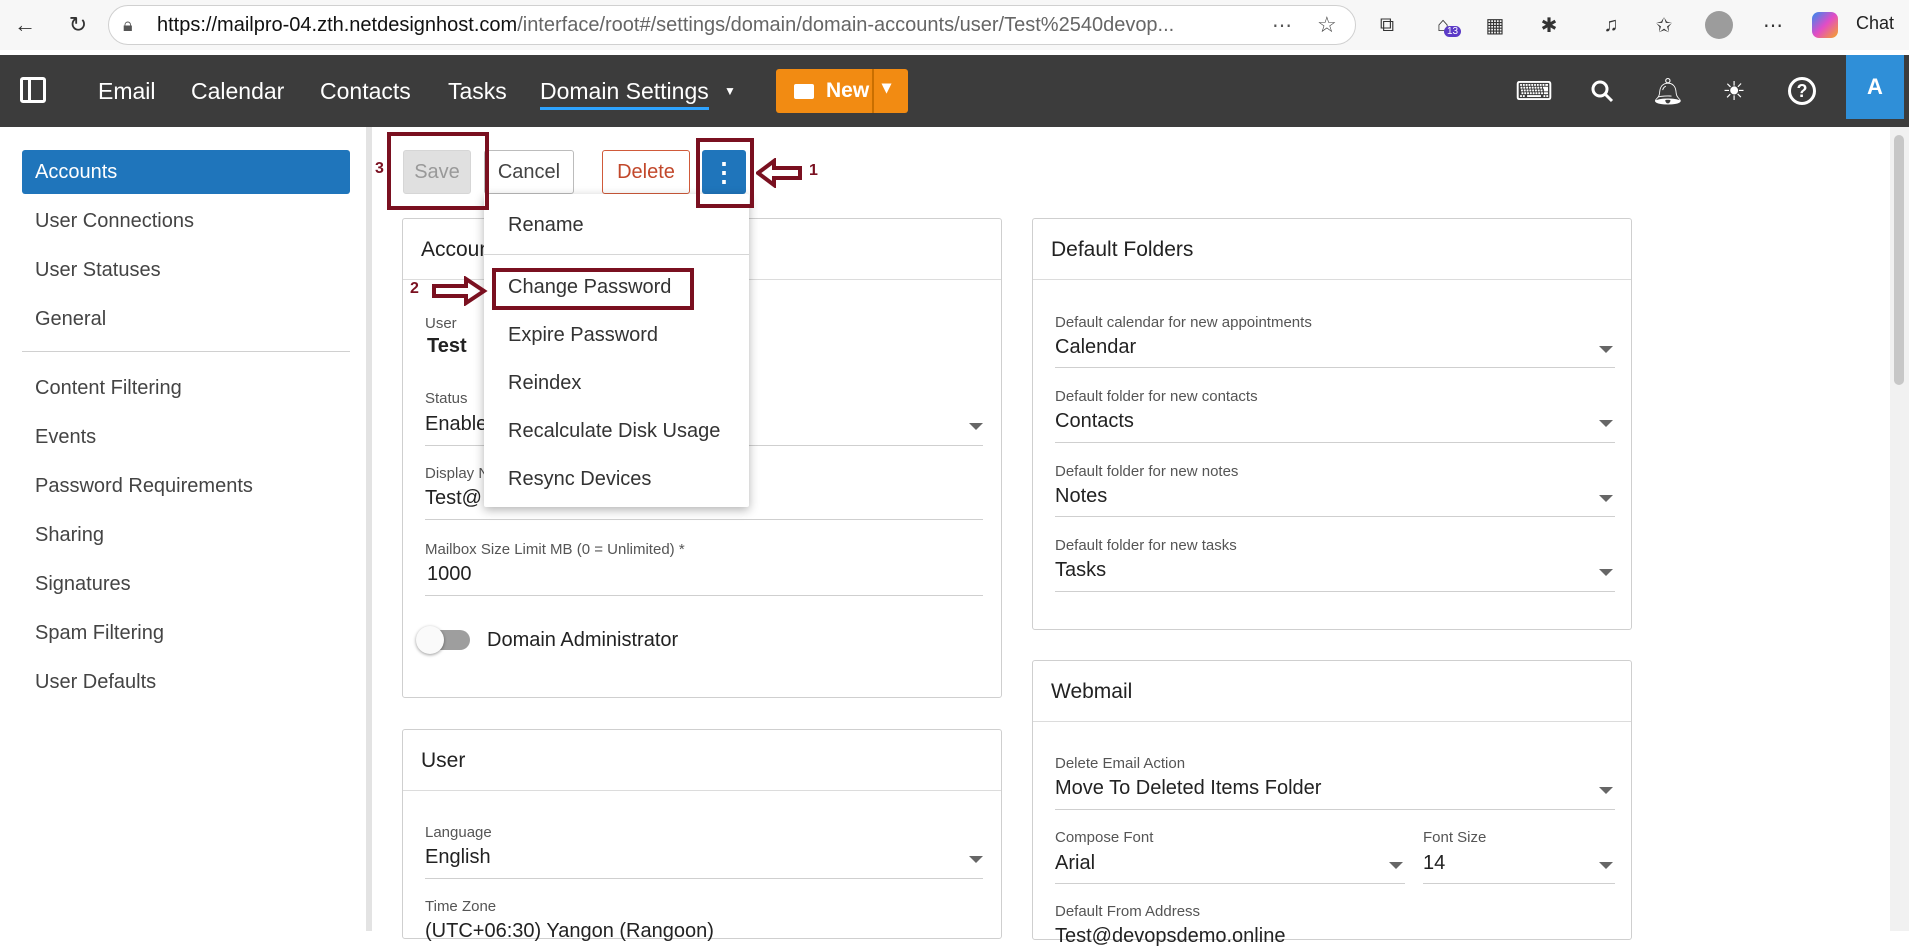  Describe the element at coordinates (614, 431) in the screenshot. I see `menu-item-recalculate-disk-usage: Recalculate Disk Usage` at that location.